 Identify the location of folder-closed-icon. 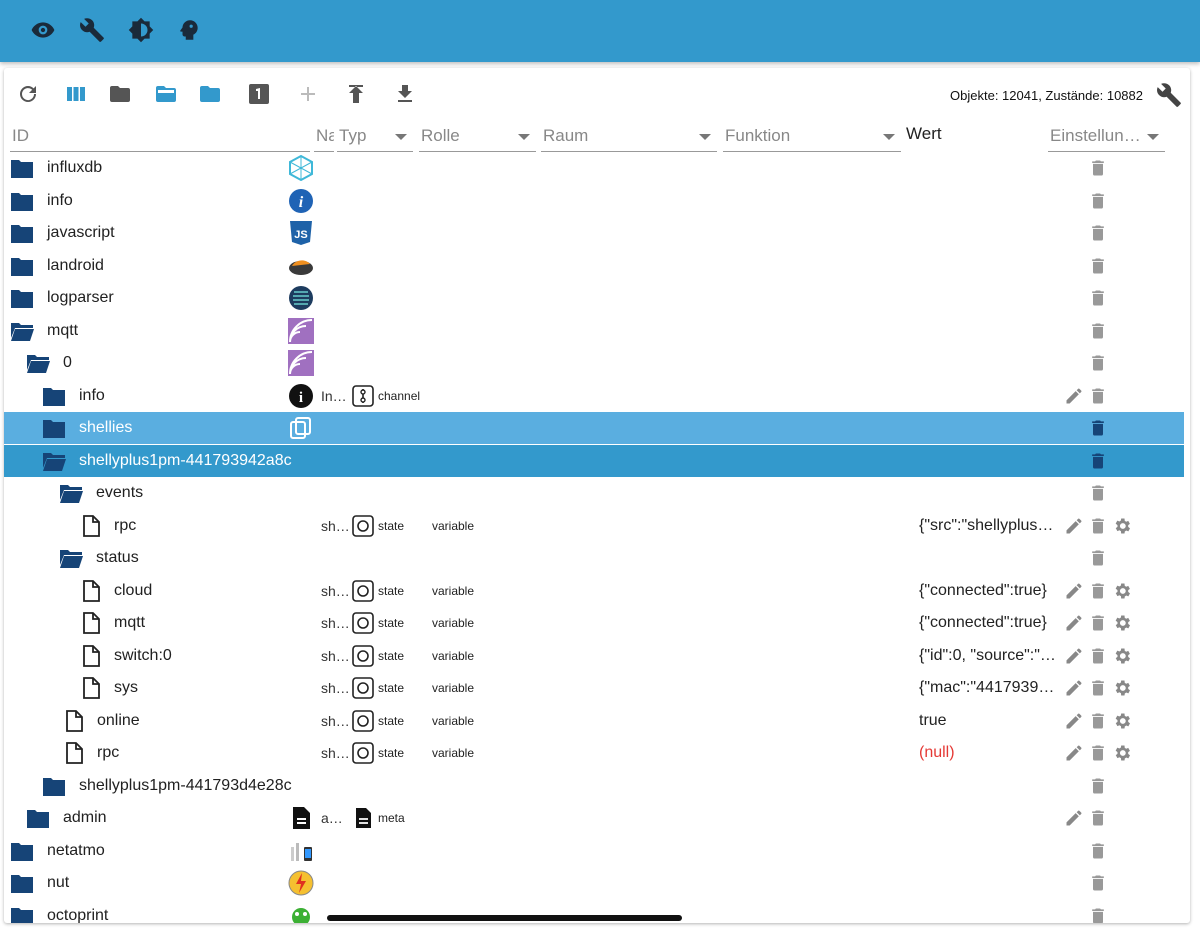
(120, 94).